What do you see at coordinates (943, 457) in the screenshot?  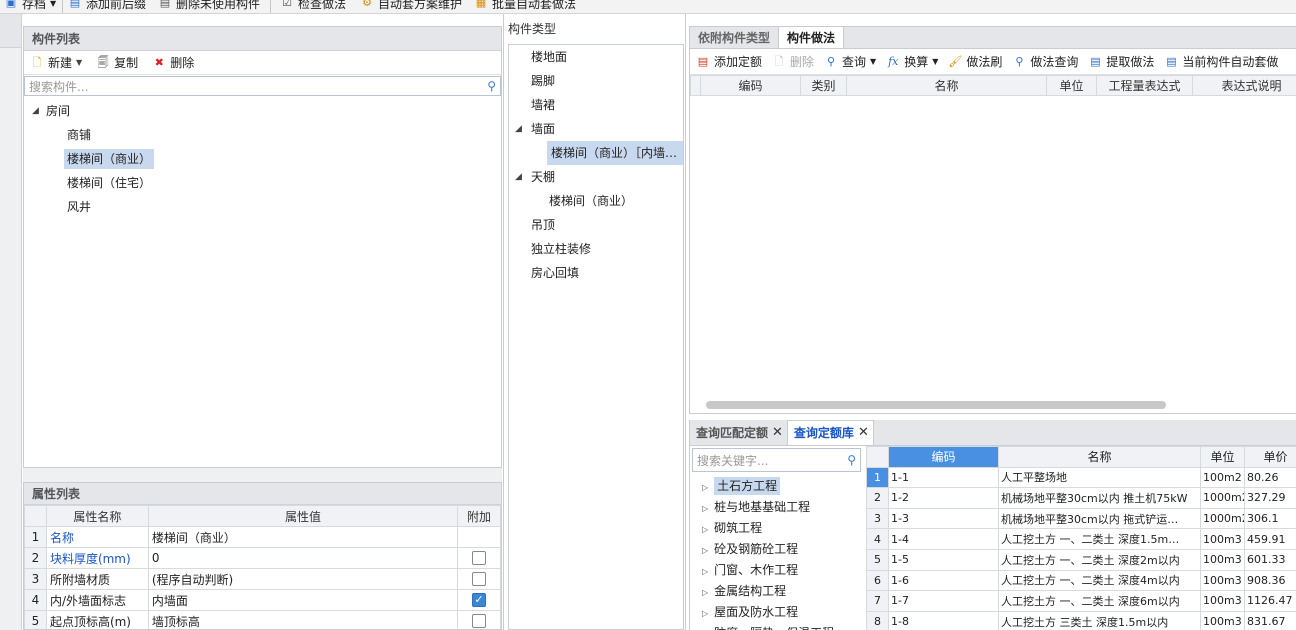 I see `col-quota-code: 编码` at bounding box center [943, 457].